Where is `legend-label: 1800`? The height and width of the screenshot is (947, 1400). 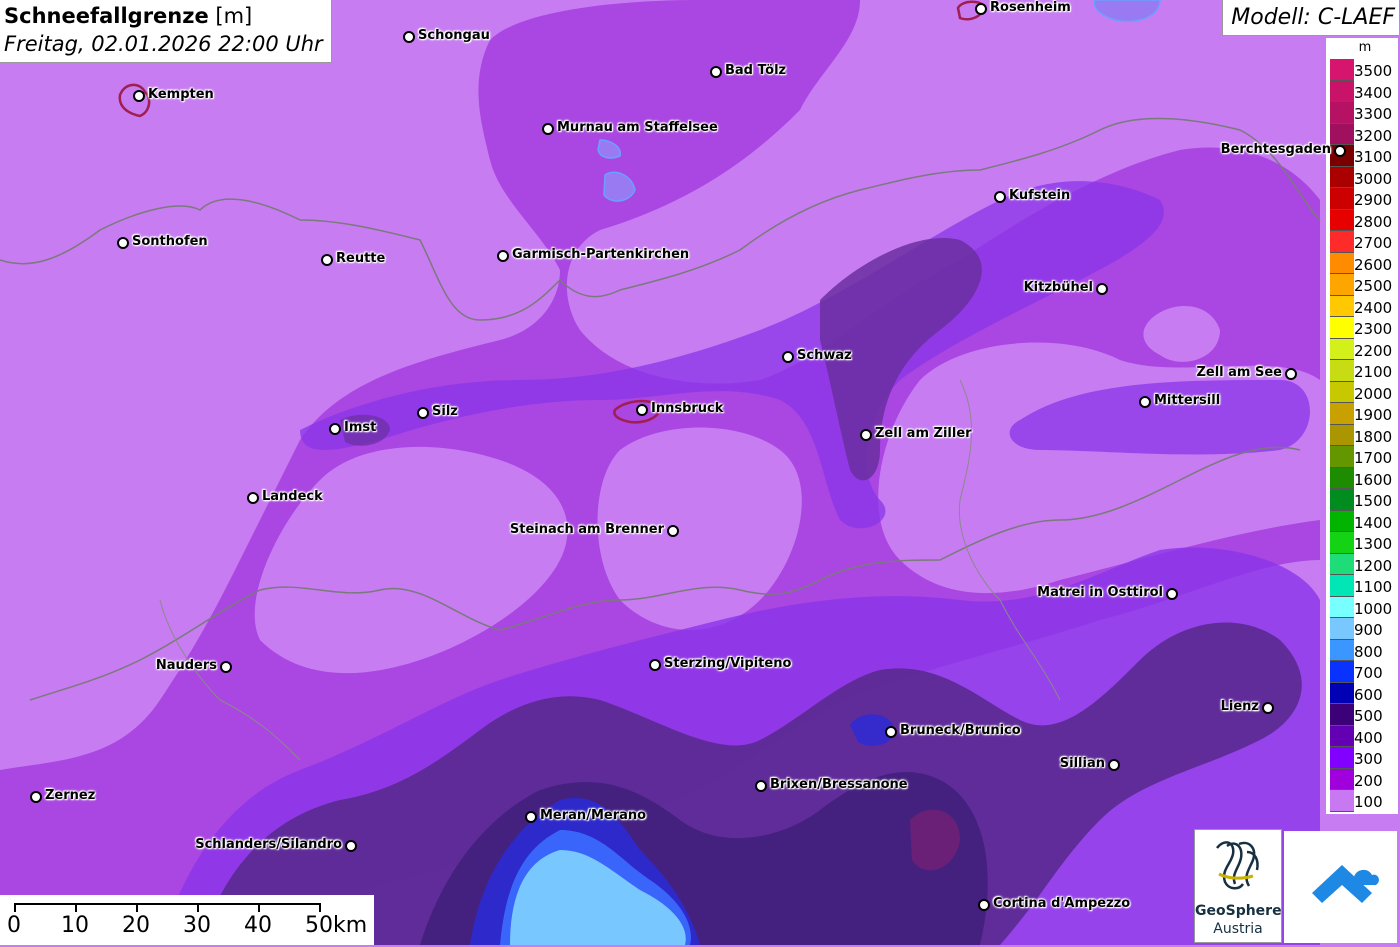
legend-label: 1800 is located at coordinates (1373, 436).